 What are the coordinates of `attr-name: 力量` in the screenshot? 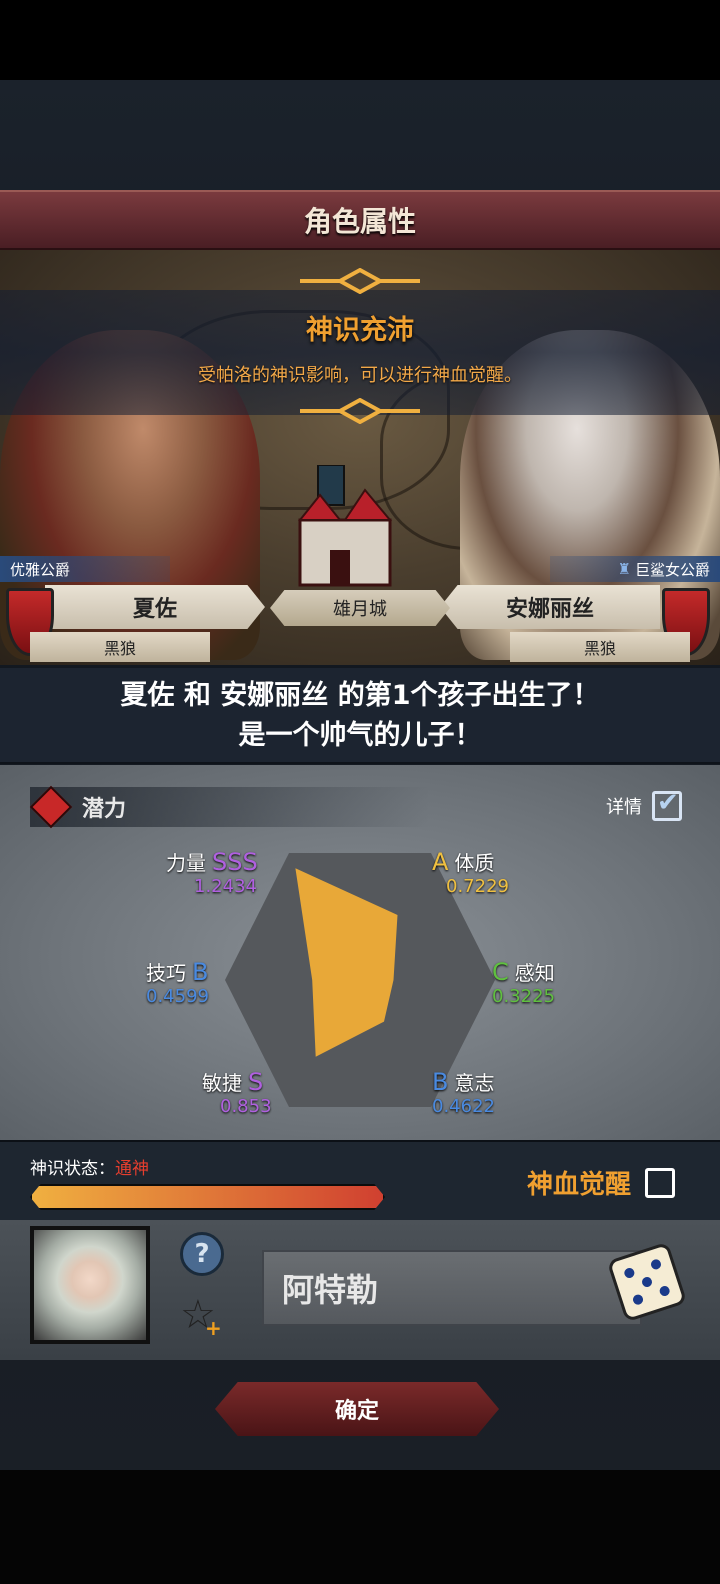 It's located at (186, 863).